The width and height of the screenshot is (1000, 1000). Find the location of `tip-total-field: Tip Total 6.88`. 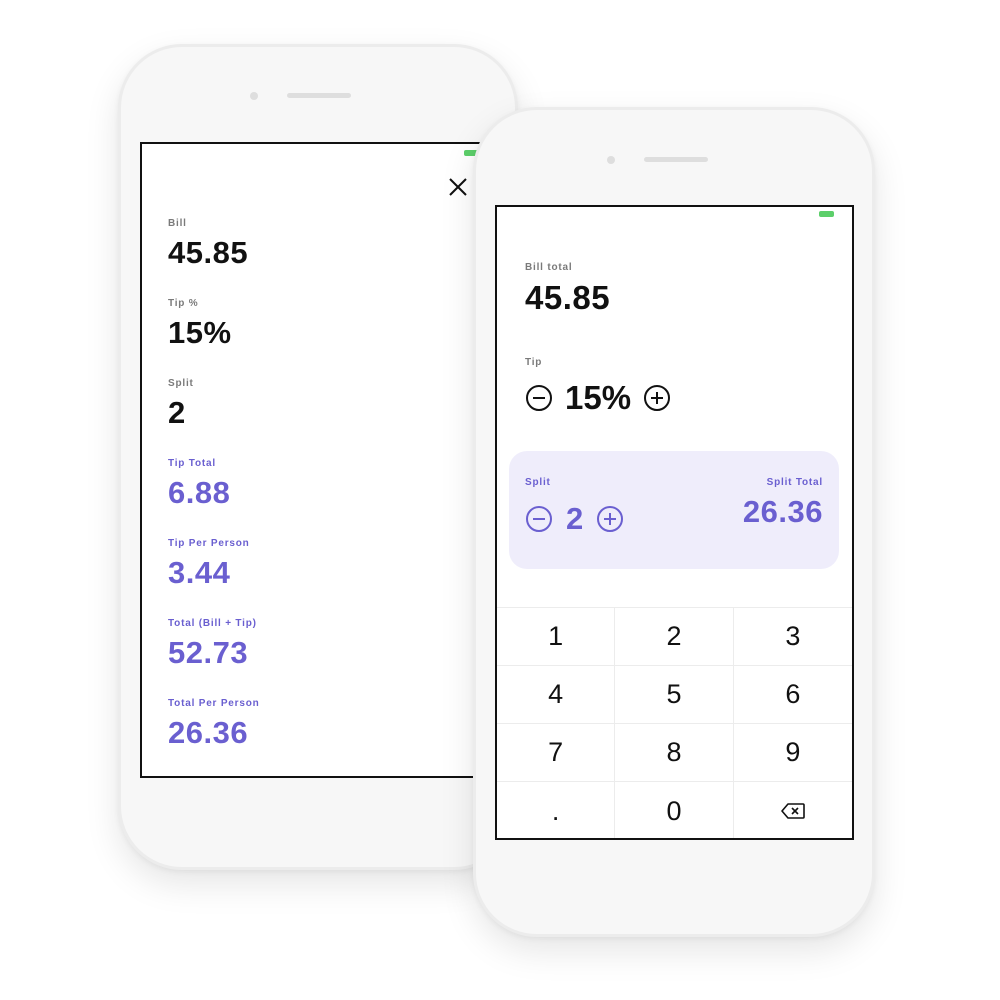

tip-total-field: Tip Total 6.88 is located at coordinates (199, 483).